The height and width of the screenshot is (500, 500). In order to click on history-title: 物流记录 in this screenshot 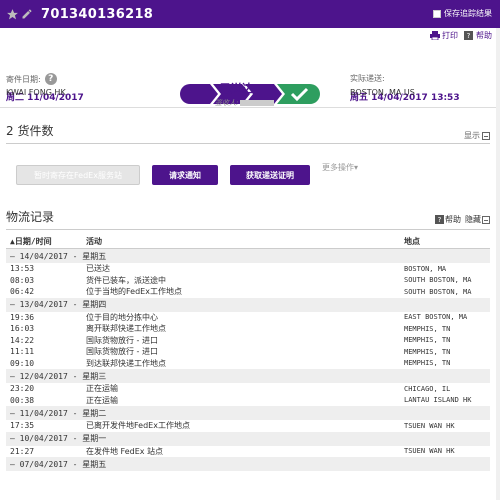, I will do `click(30, 217)`.